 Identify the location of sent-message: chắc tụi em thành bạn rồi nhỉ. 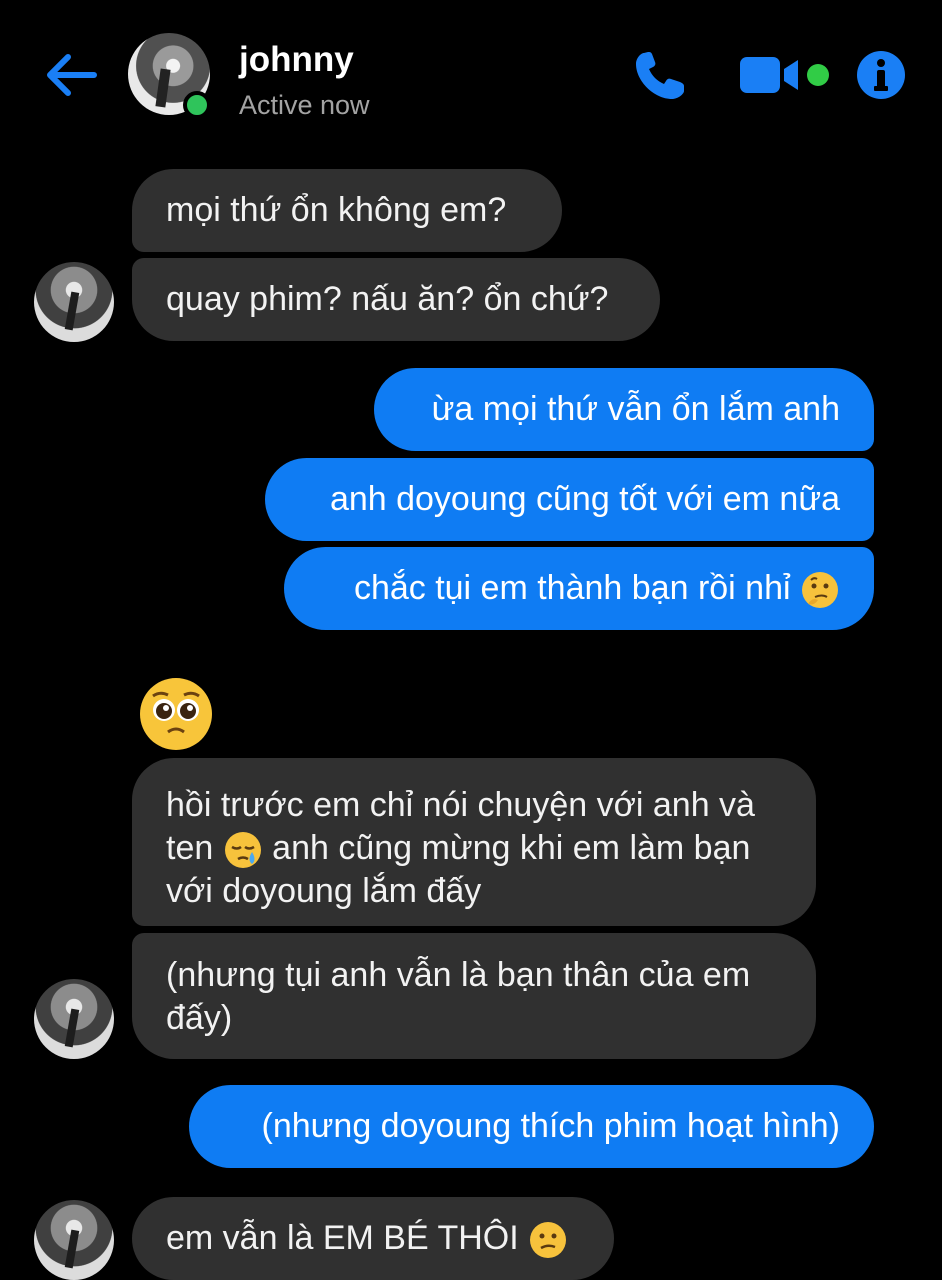
(579, 588).